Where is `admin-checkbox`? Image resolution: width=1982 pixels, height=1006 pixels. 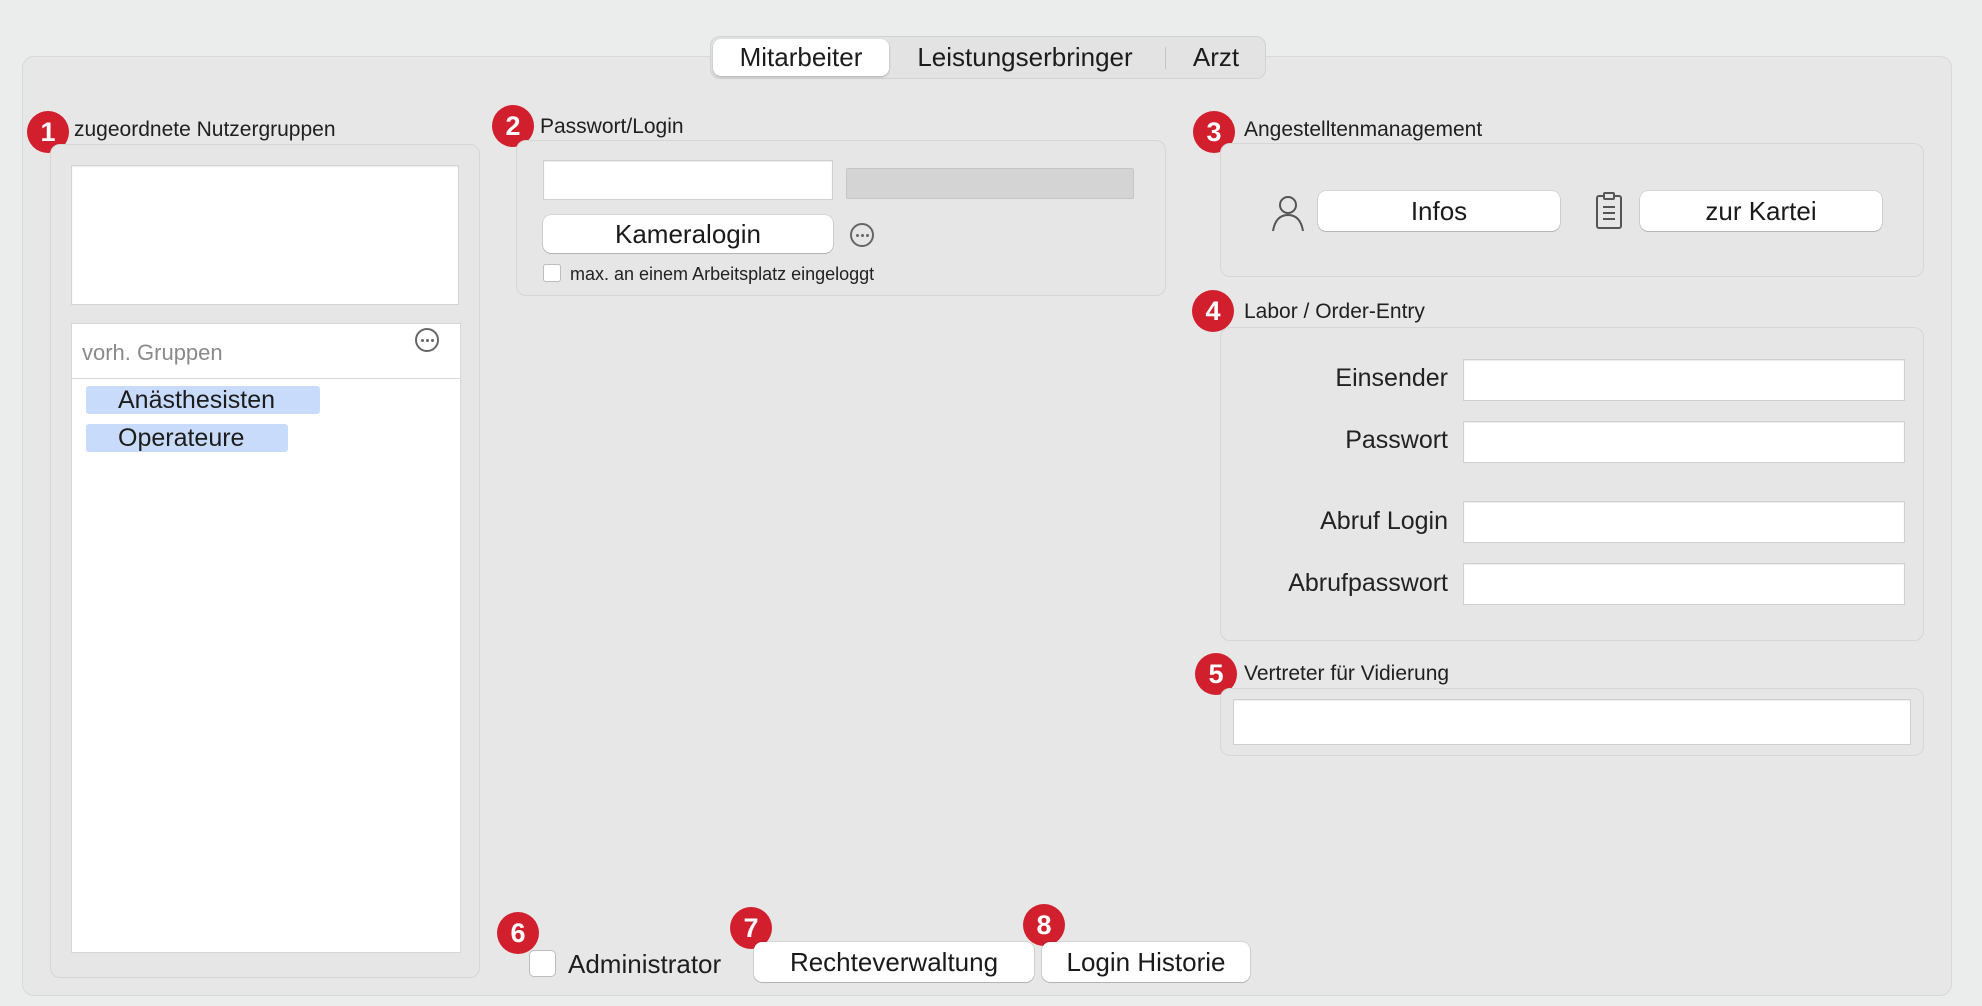
admin-checkbox is located at coordinates (542, 963).